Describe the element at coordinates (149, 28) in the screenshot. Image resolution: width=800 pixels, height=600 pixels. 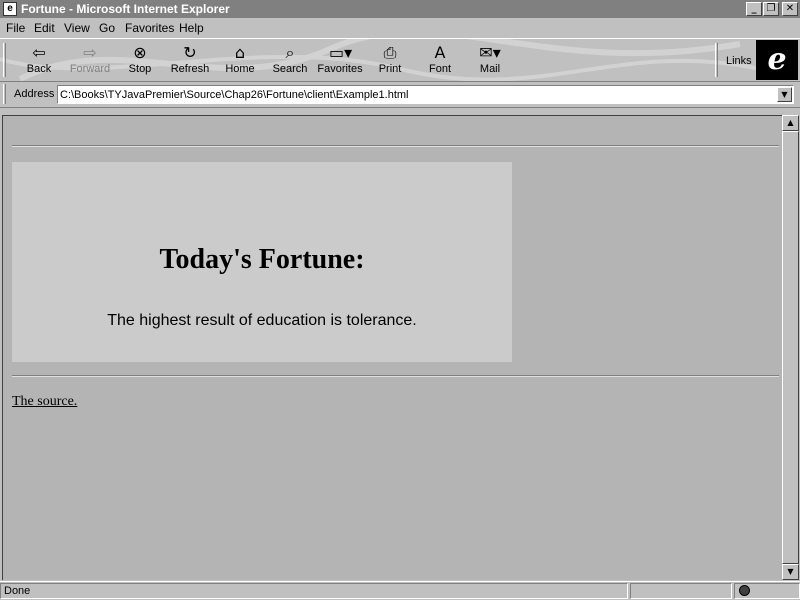
I see `menu-favorites: Favorites` at that location.